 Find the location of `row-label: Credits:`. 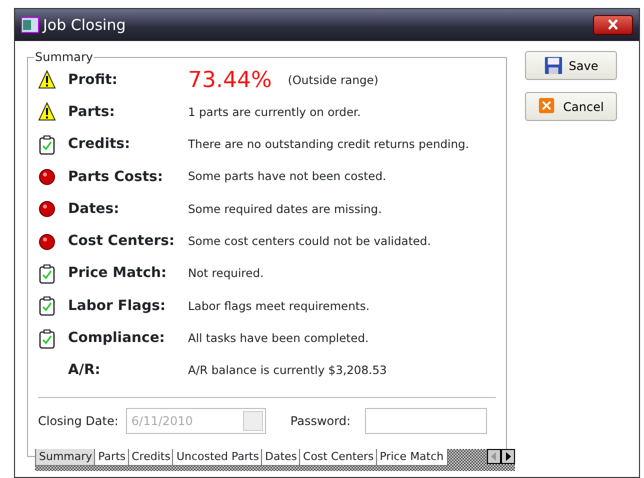

row-label: Credits: is located at coordinates (100, 144).